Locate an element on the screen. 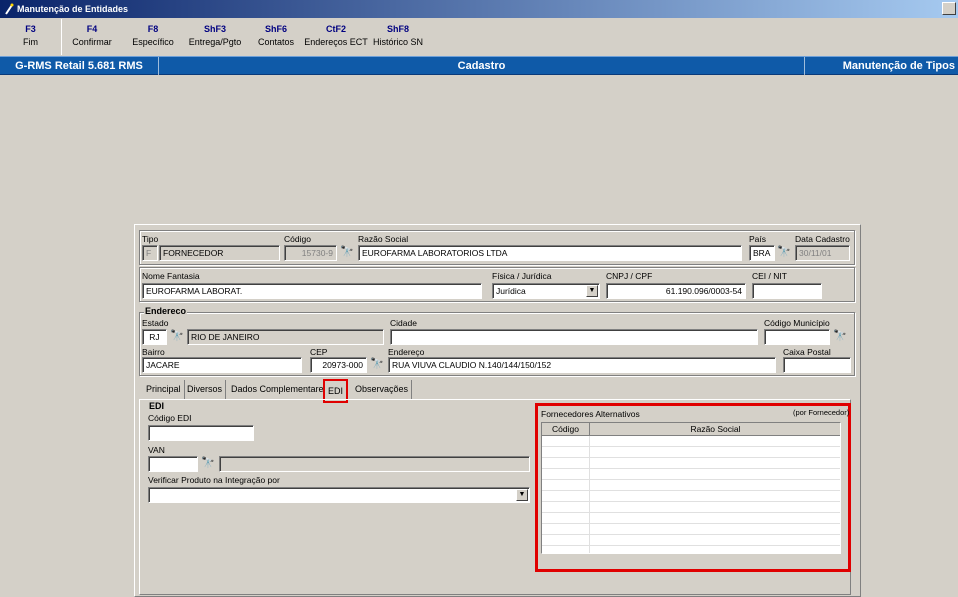  cei-nit-label: CEI / NIT is located at coordinates (769, 276).